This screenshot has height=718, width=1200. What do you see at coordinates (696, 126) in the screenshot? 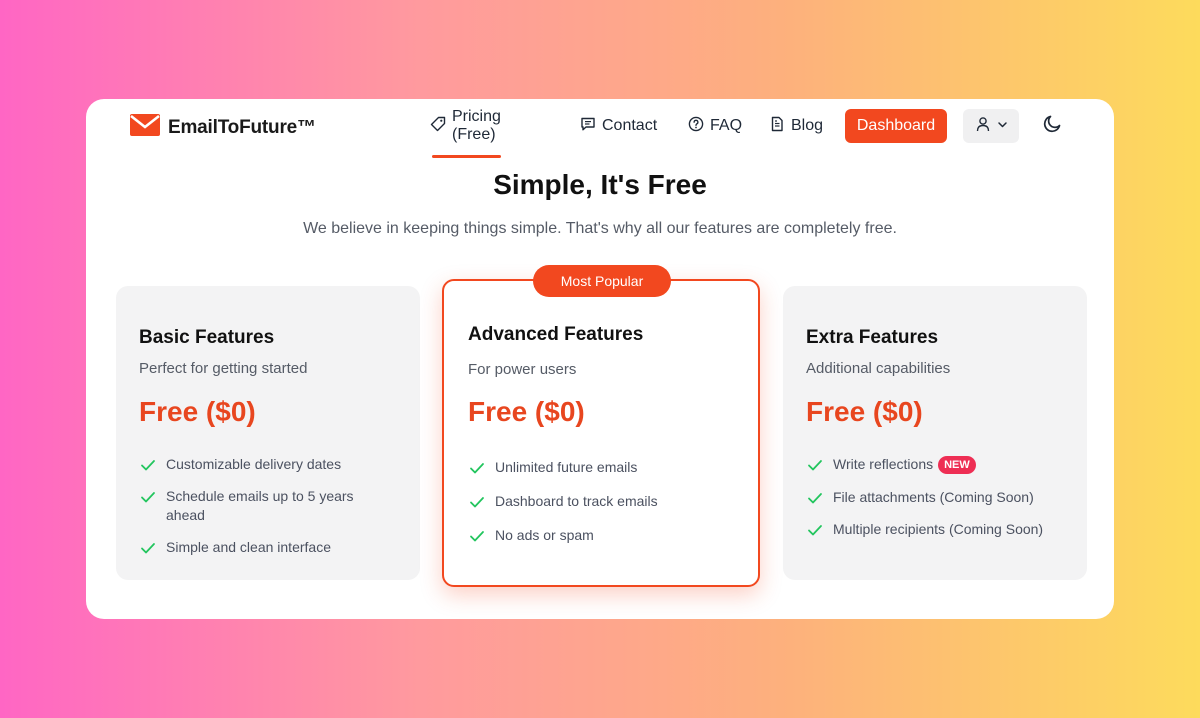
I see `help-circle-icon` at bounding box center [696, 126].